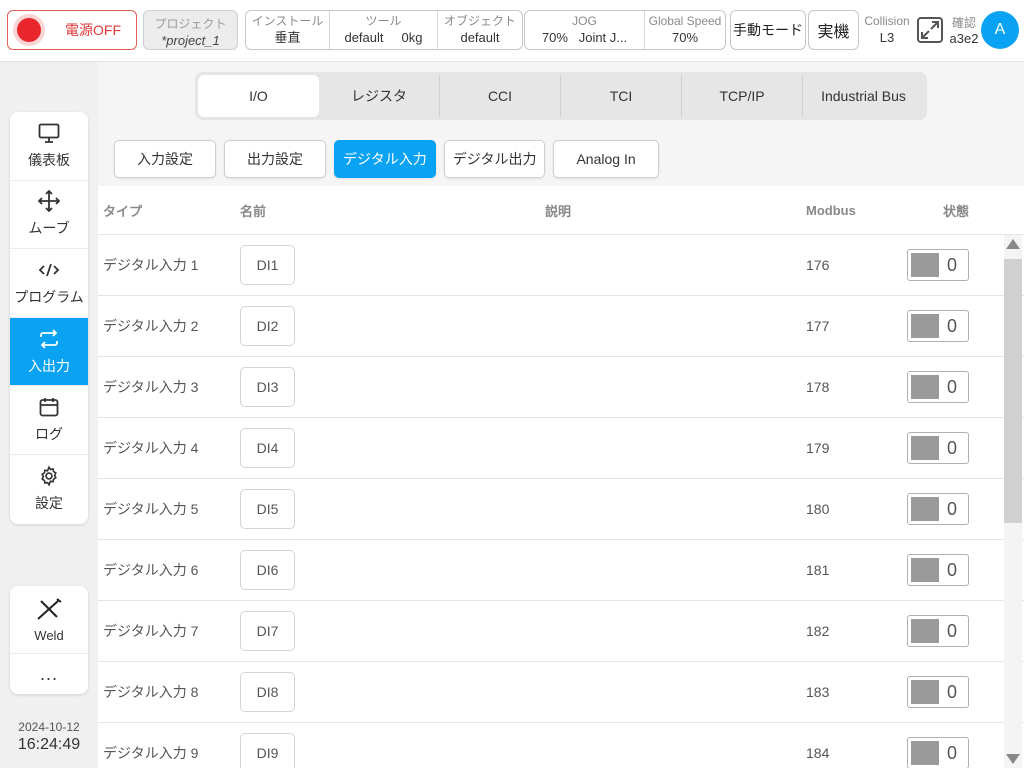 The height and width of the screenshot is (768, 1024). What do you see at coordinates (267, 387) in the screenshot?
I see `row-name-button: DI3` at bounding box center [267, 387].